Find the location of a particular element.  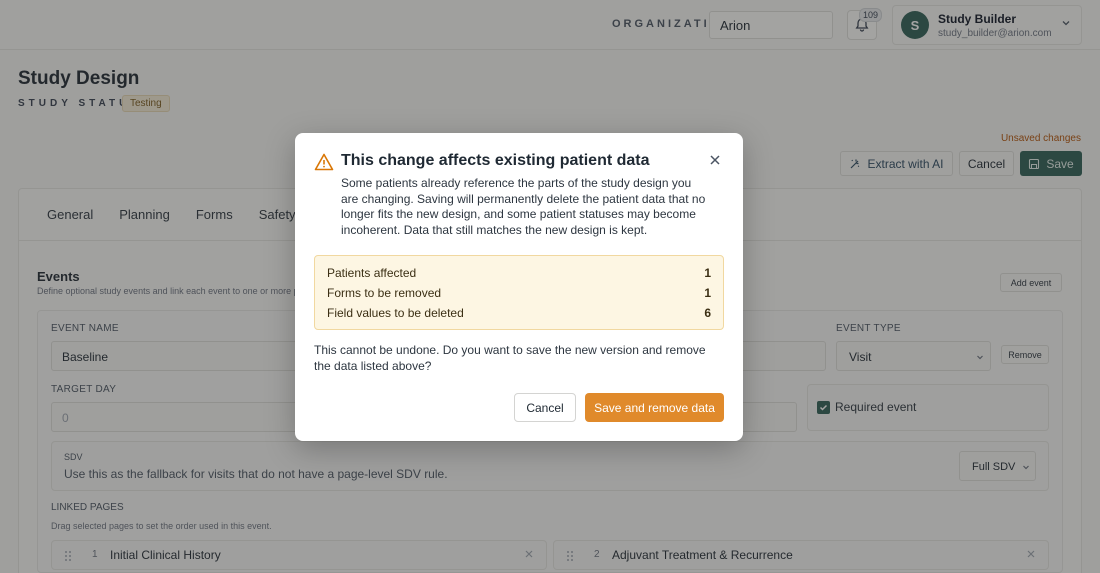

impact-value: 6 is located at coordinates (707, 313).